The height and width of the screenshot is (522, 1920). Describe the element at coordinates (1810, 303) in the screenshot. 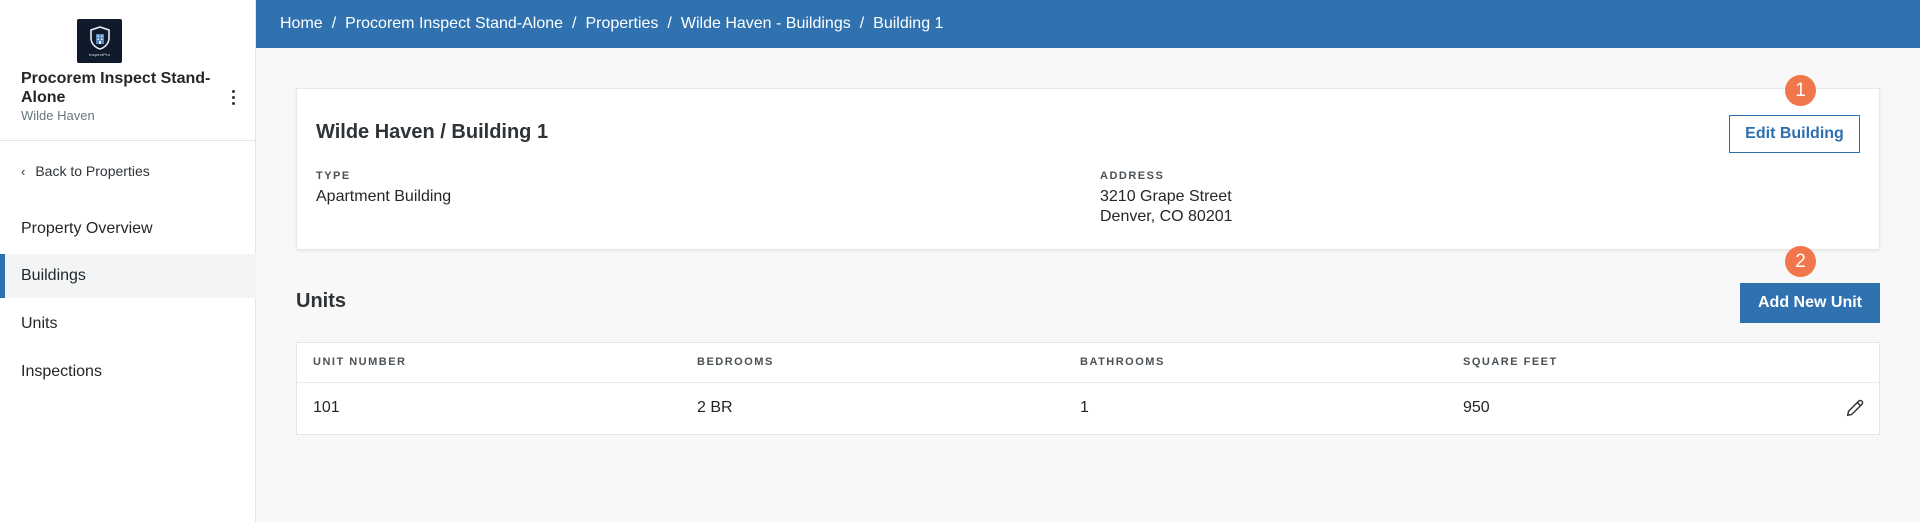

I see `add-new-unit-button: Add New Unit` at that location.